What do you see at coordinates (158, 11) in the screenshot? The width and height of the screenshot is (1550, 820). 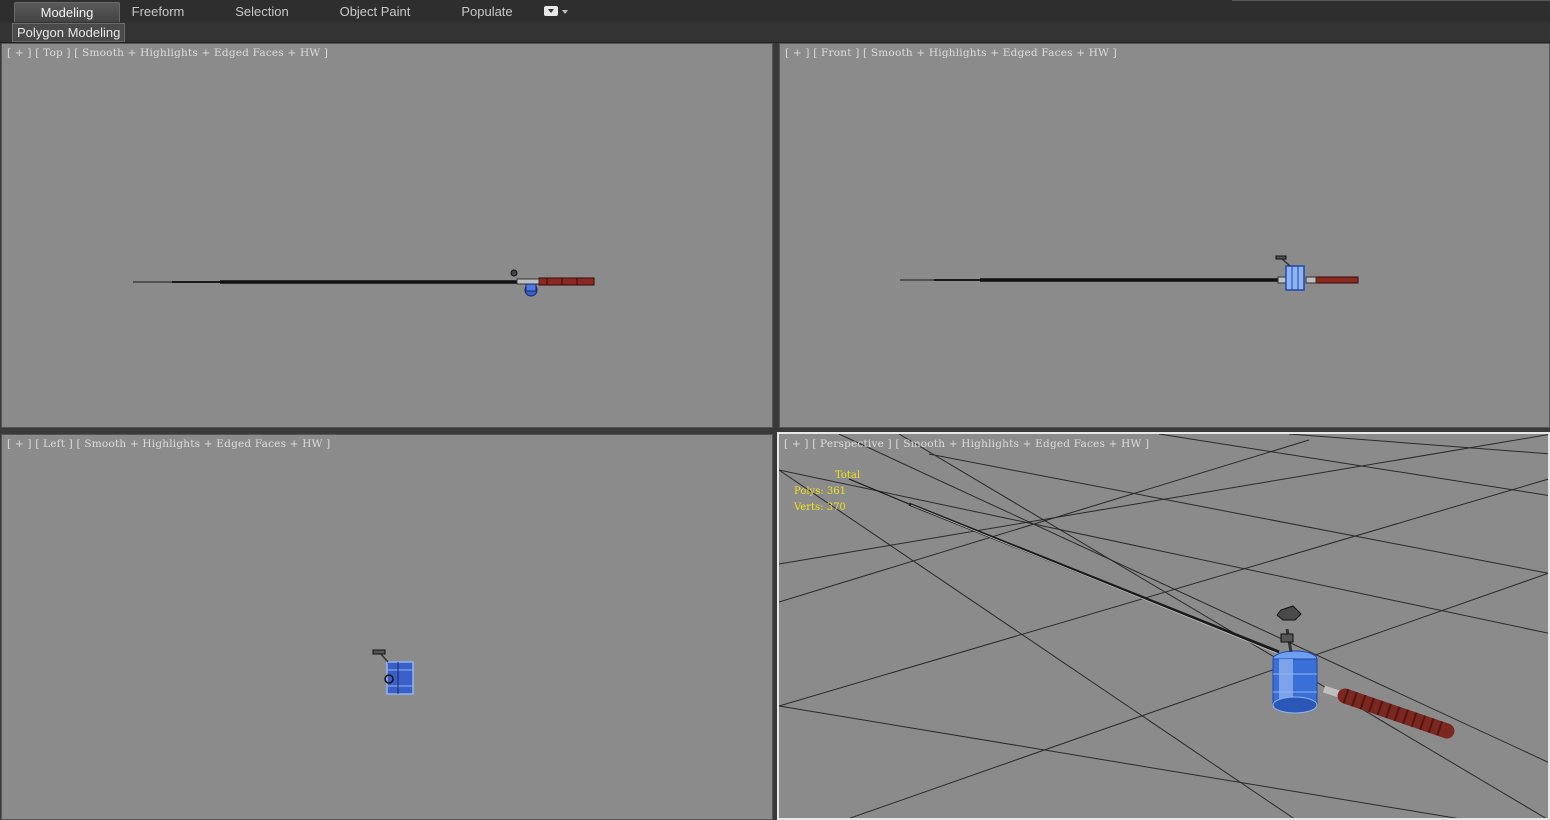 I see `tab-freeform: Freeform` at bounding box center [158, 11].